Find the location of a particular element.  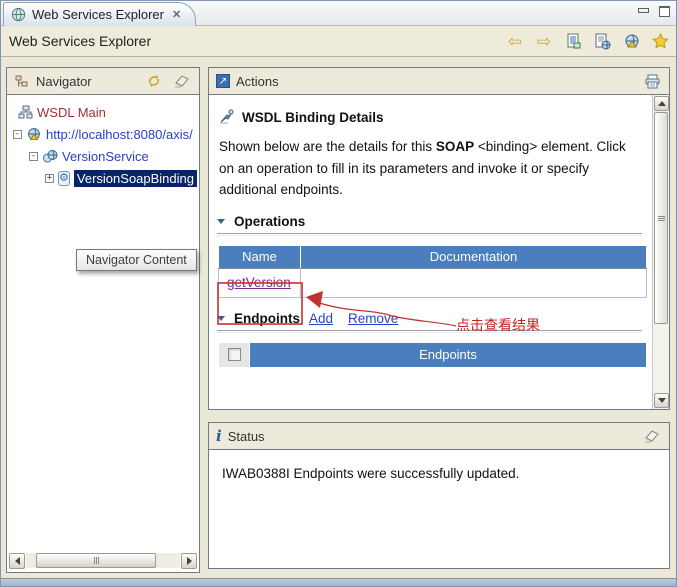

expand-expander-icon: + is located at coordinates (49, 178).